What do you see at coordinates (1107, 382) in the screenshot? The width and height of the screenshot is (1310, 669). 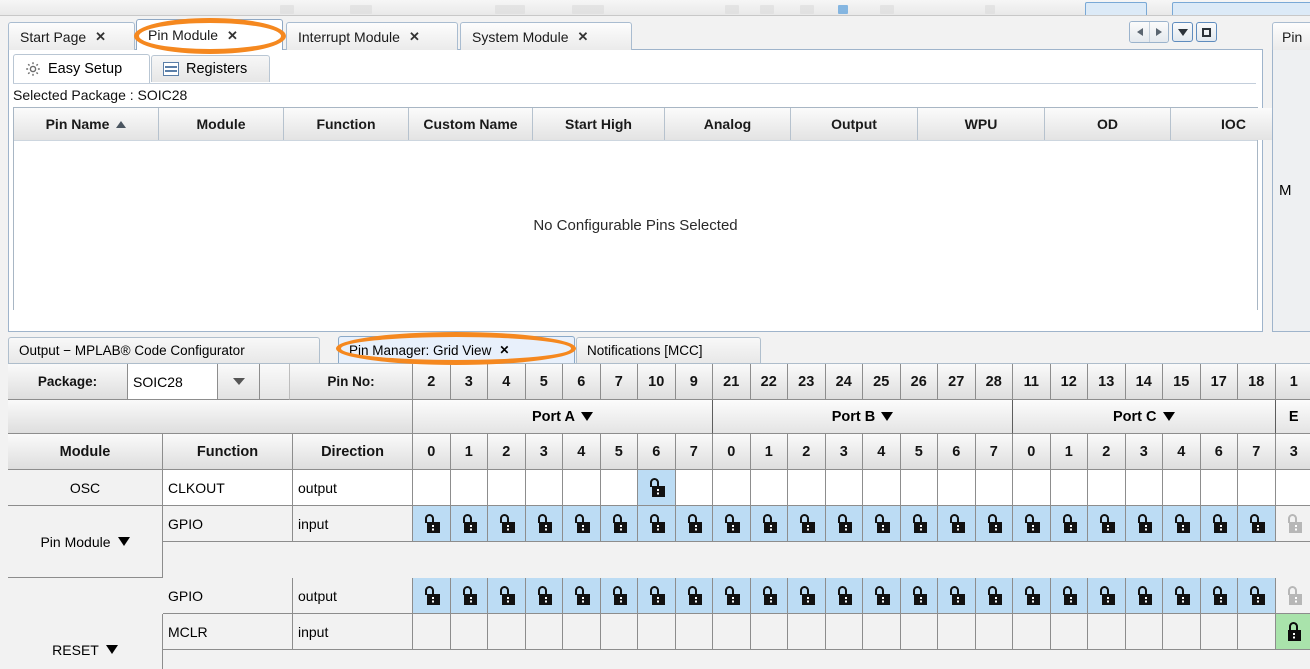 I see `pin-number-header: 13` at bounding box center [1107, 382].